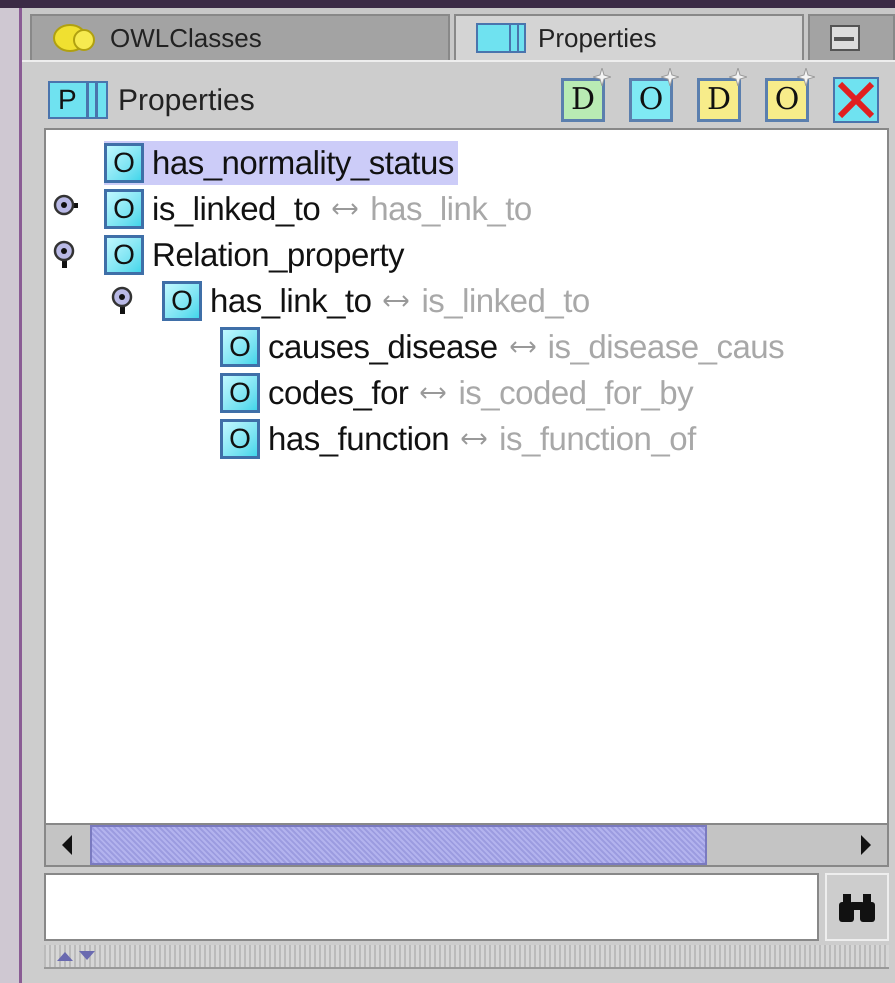  I want to click on property-name: has_link_to, so click(291, 301).